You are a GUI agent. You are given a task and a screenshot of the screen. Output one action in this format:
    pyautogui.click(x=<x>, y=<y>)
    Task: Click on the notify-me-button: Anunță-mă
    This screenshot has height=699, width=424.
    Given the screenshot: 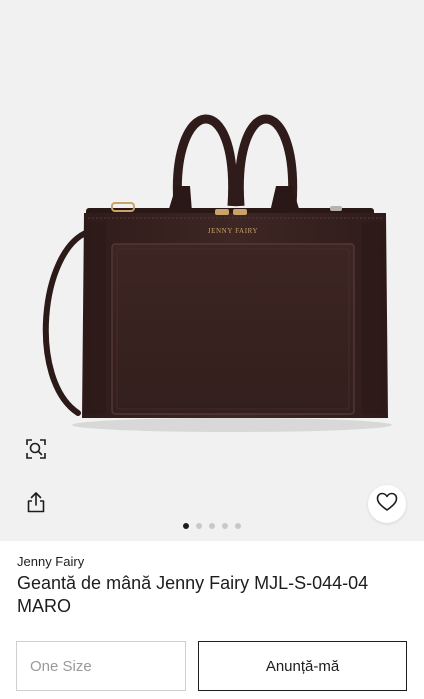 What is the action you would take?
    pyautogui.click(x=302, y=666)
    